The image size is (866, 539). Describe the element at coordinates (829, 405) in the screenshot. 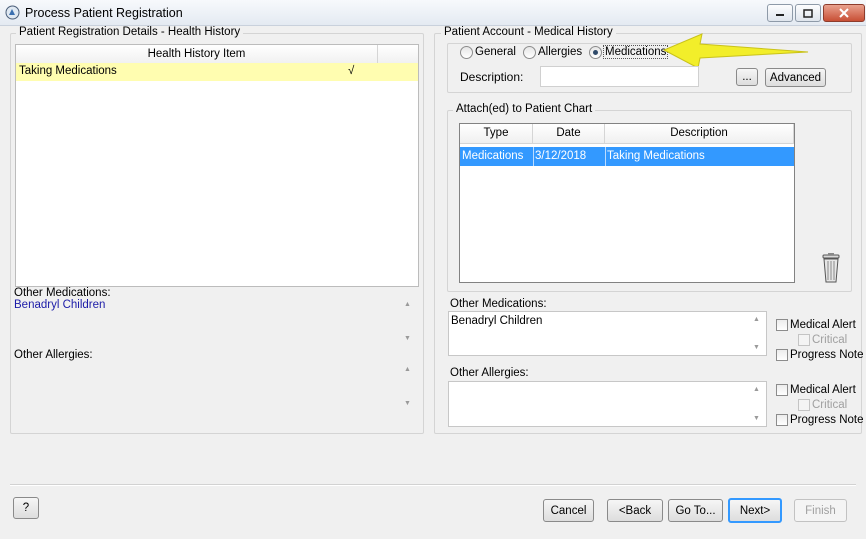

I see `allergy-critical-label: Critical` at that location.